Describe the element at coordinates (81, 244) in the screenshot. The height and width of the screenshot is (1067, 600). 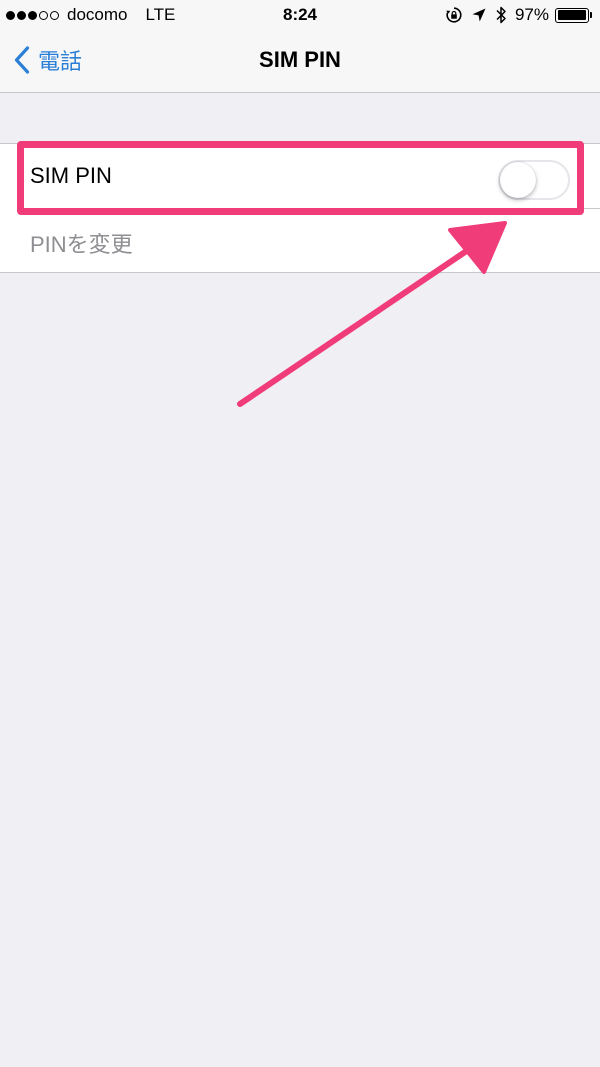
I see `change-pin-label: PINを変更` at that location.